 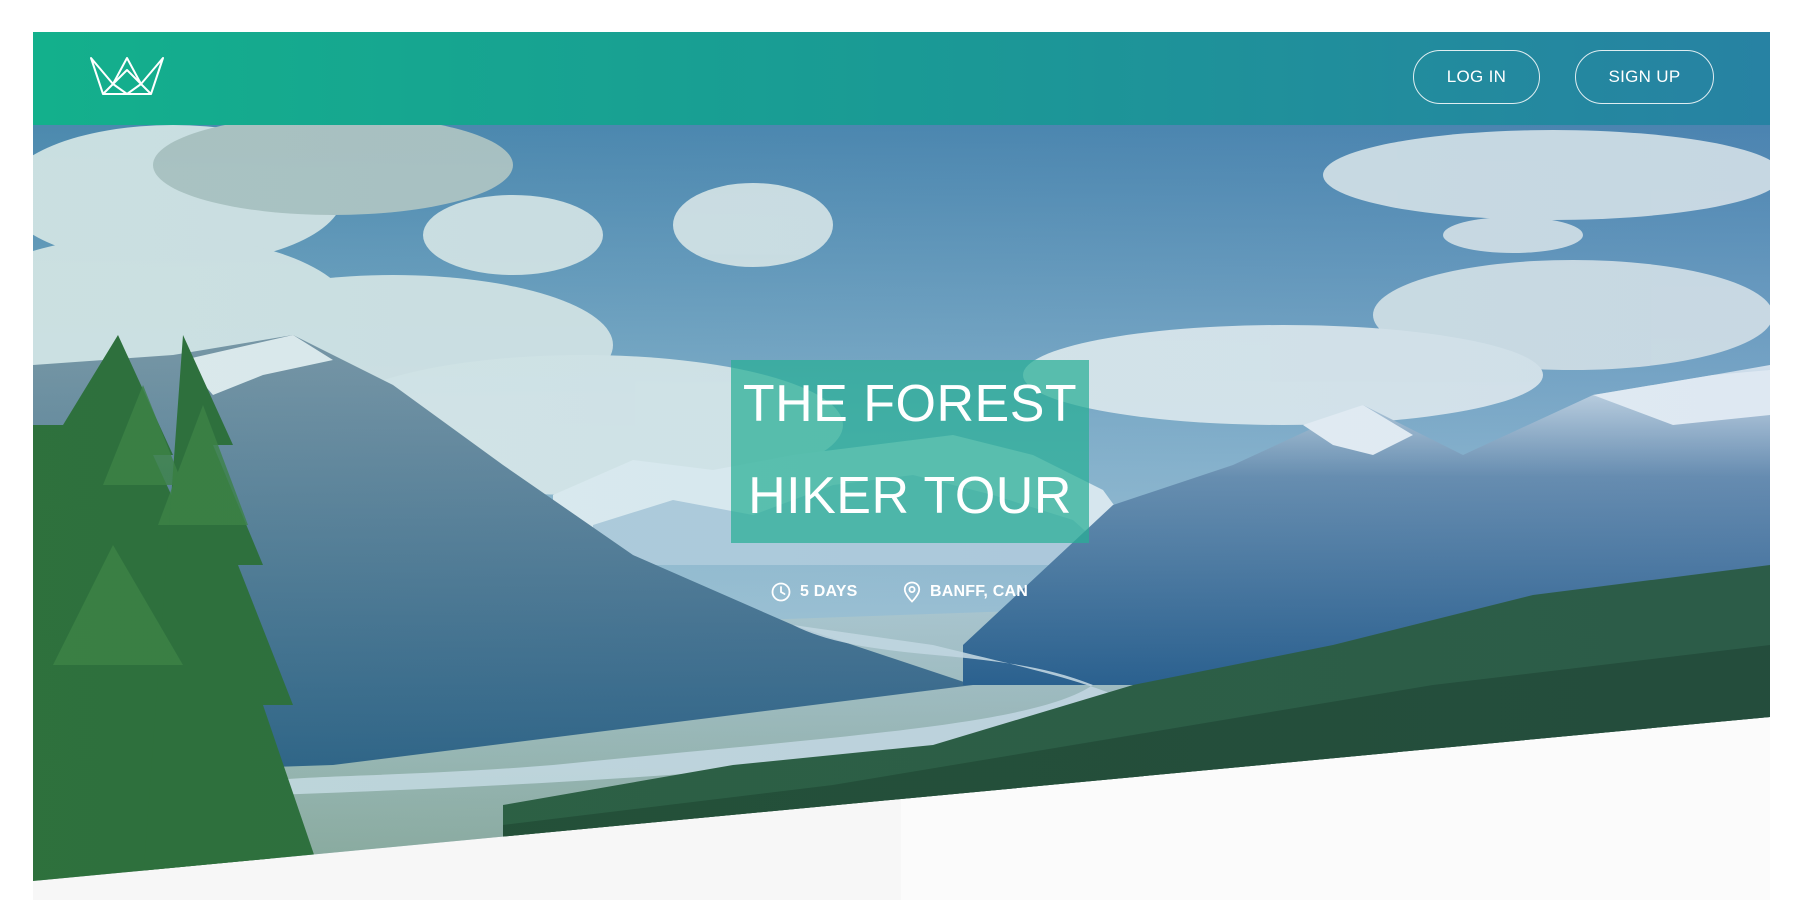 I want to click on tour-location-label: BANFF, CAN, so click(x=979, y=591).